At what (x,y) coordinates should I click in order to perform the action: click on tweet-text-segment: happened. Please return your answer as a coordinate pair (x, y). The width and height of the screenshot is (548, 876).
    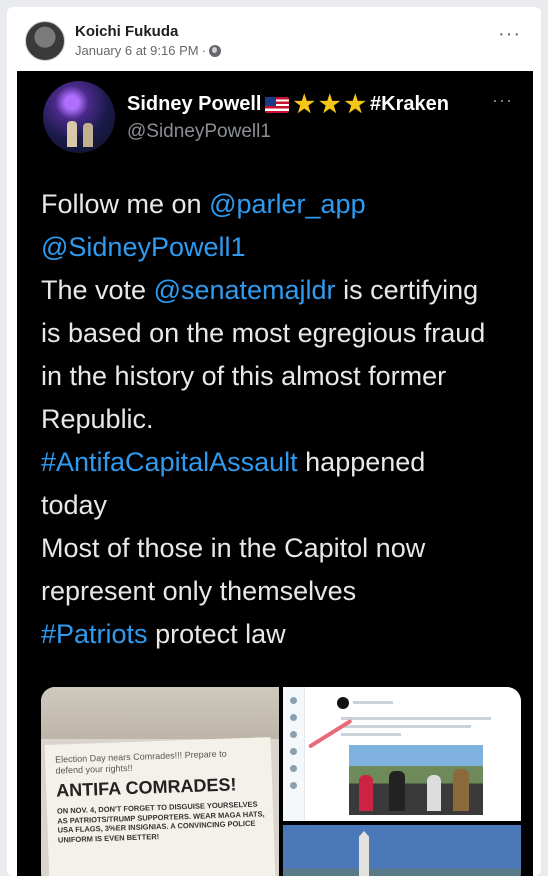
    Looking at the image, I should click on (361, 462).